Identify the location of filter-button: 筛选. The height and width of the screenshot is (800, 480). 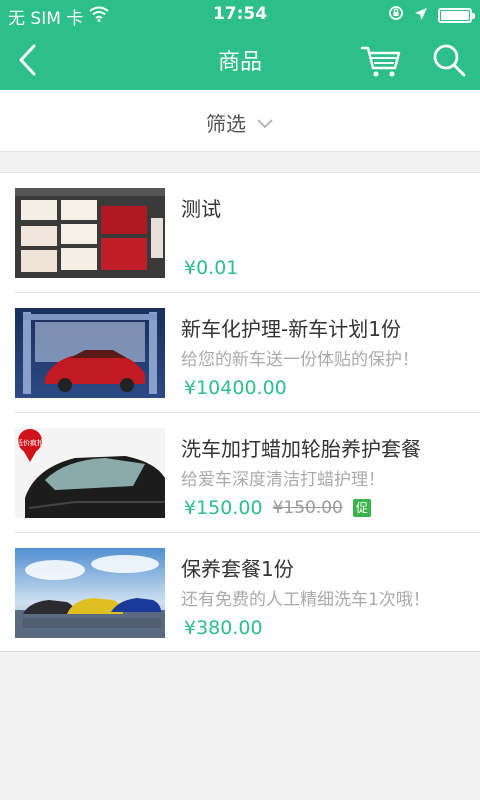
(240, 122).